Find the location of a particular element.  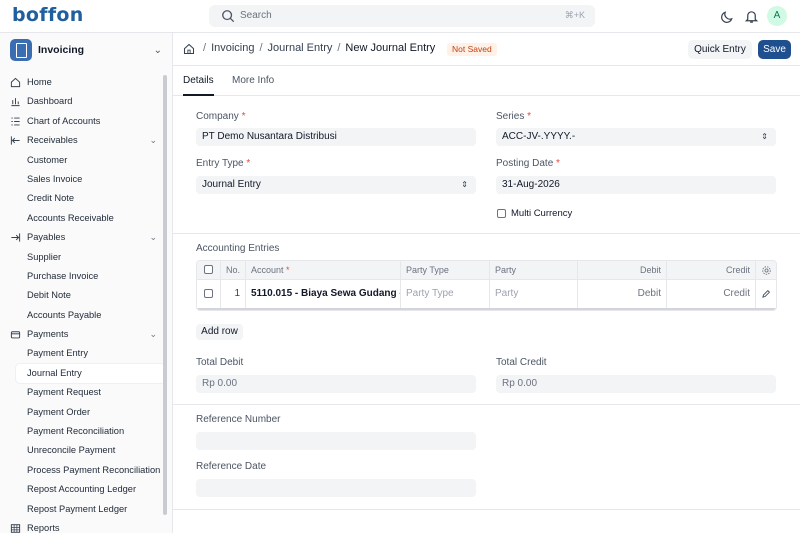

avatar: A is located at coordinates (777, 16).